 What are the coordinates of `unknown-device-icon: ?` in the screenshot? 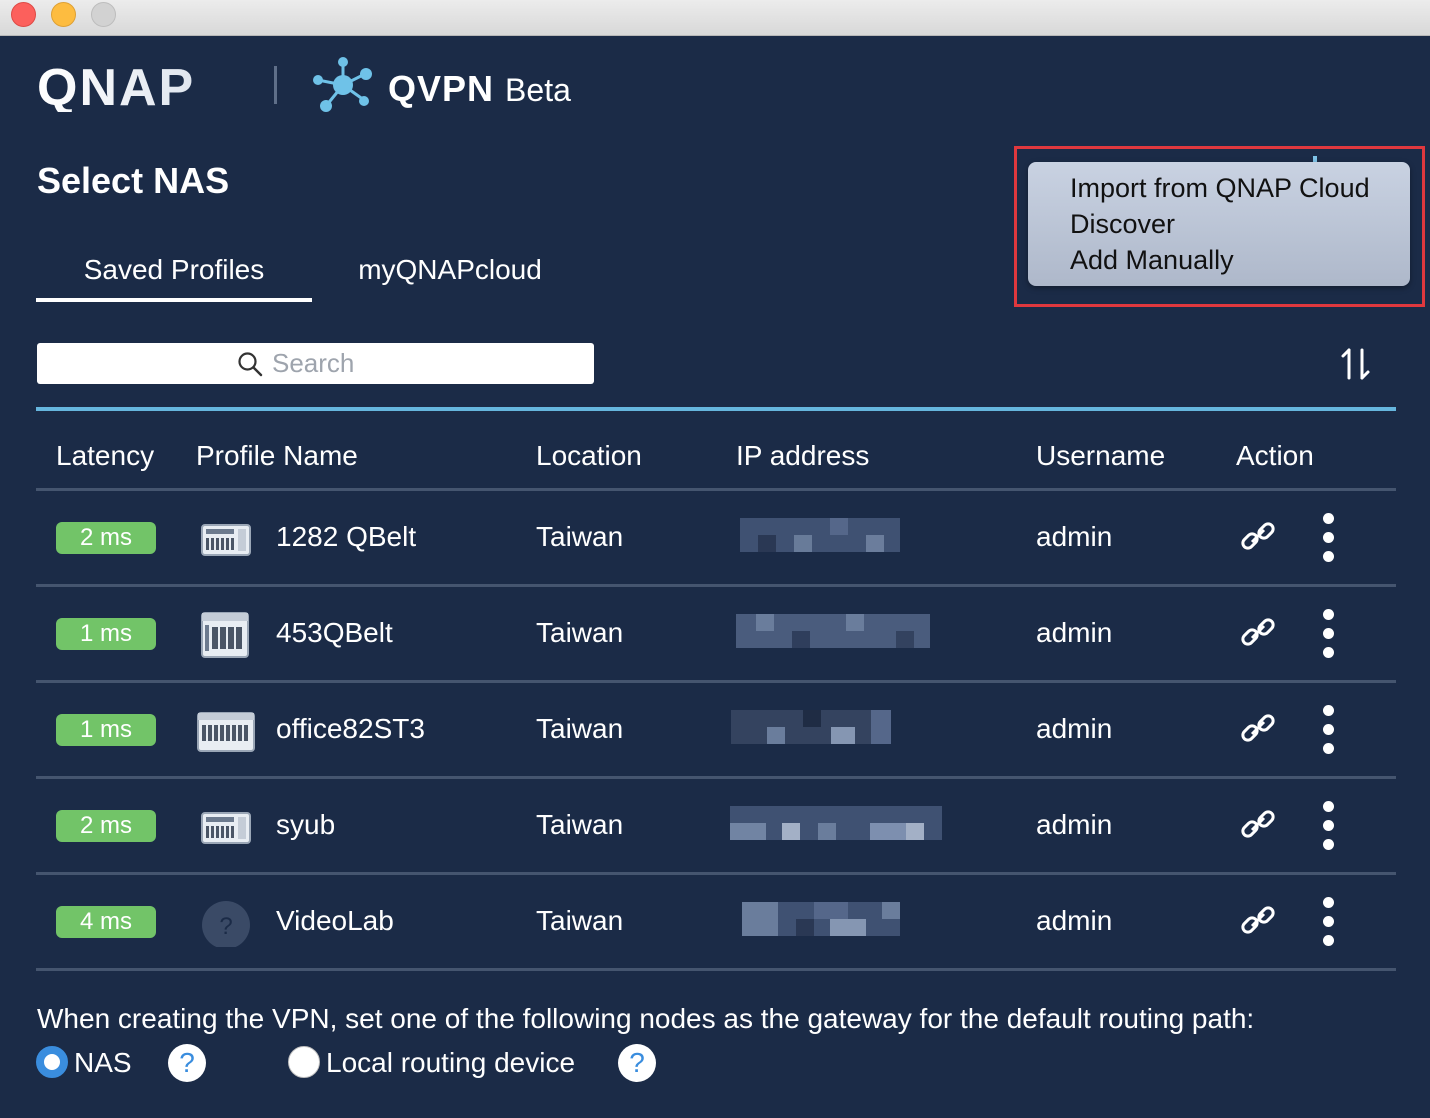 It's located at (226, 924).